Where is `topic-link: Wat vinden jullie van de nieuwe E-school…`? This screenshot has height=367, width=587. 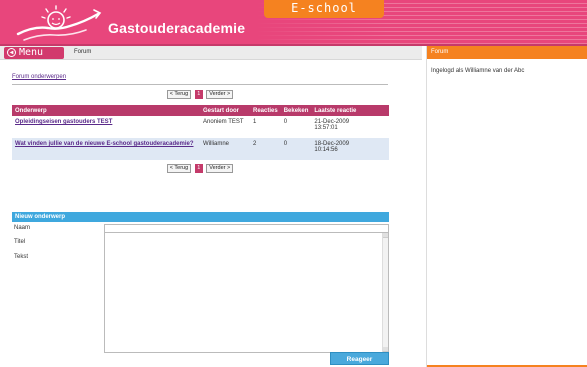
topic-link: Wat vinden jullie van de nieuwe E-school… is located at coordinates (106, 149).